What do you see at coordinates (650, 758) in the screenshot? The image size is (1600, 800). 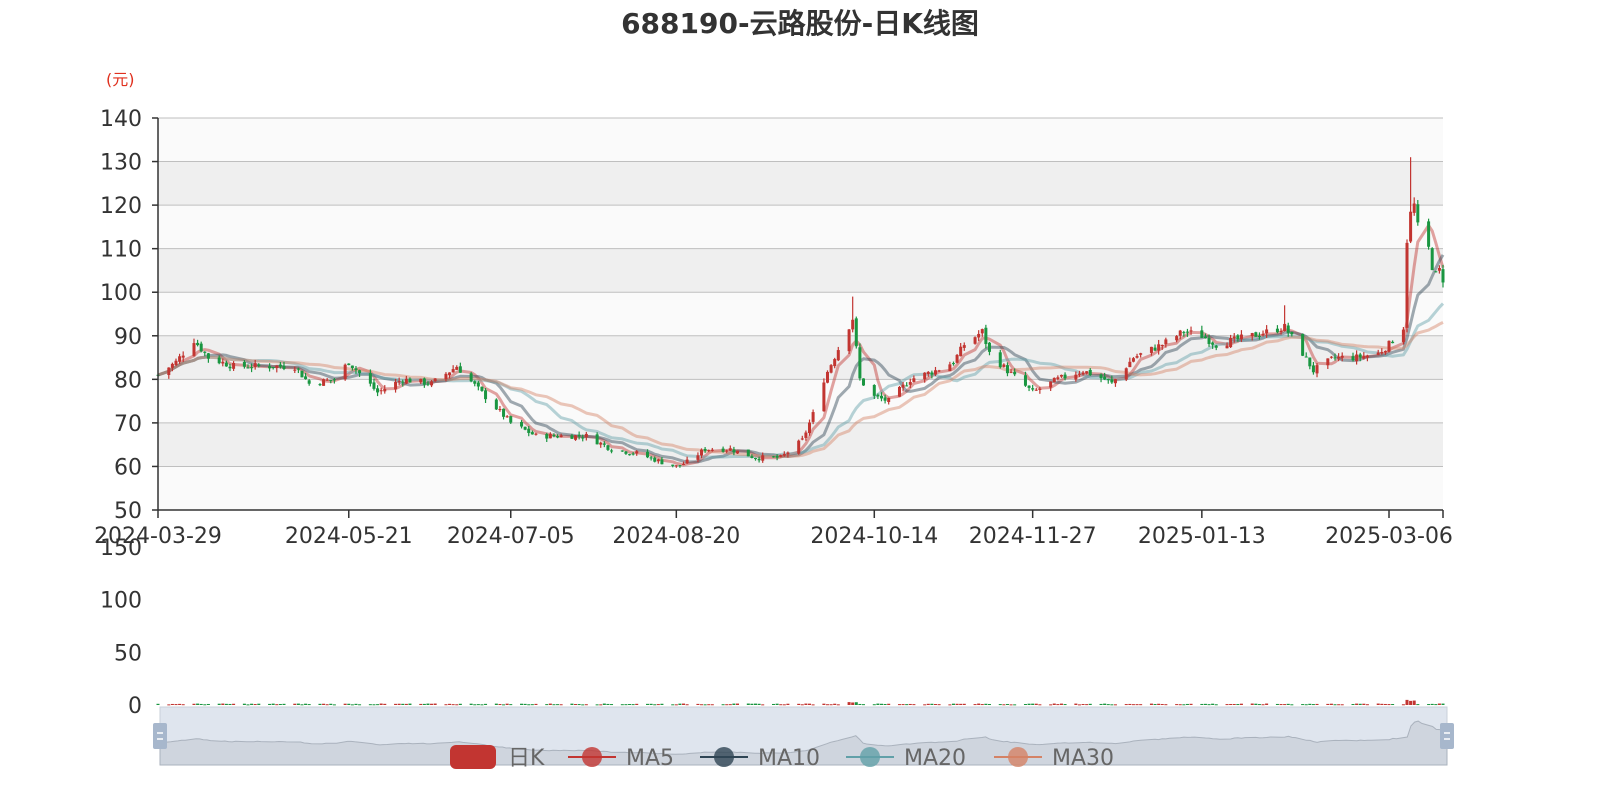 I see `legend-label: MA5` at bounding box center [650, 758].